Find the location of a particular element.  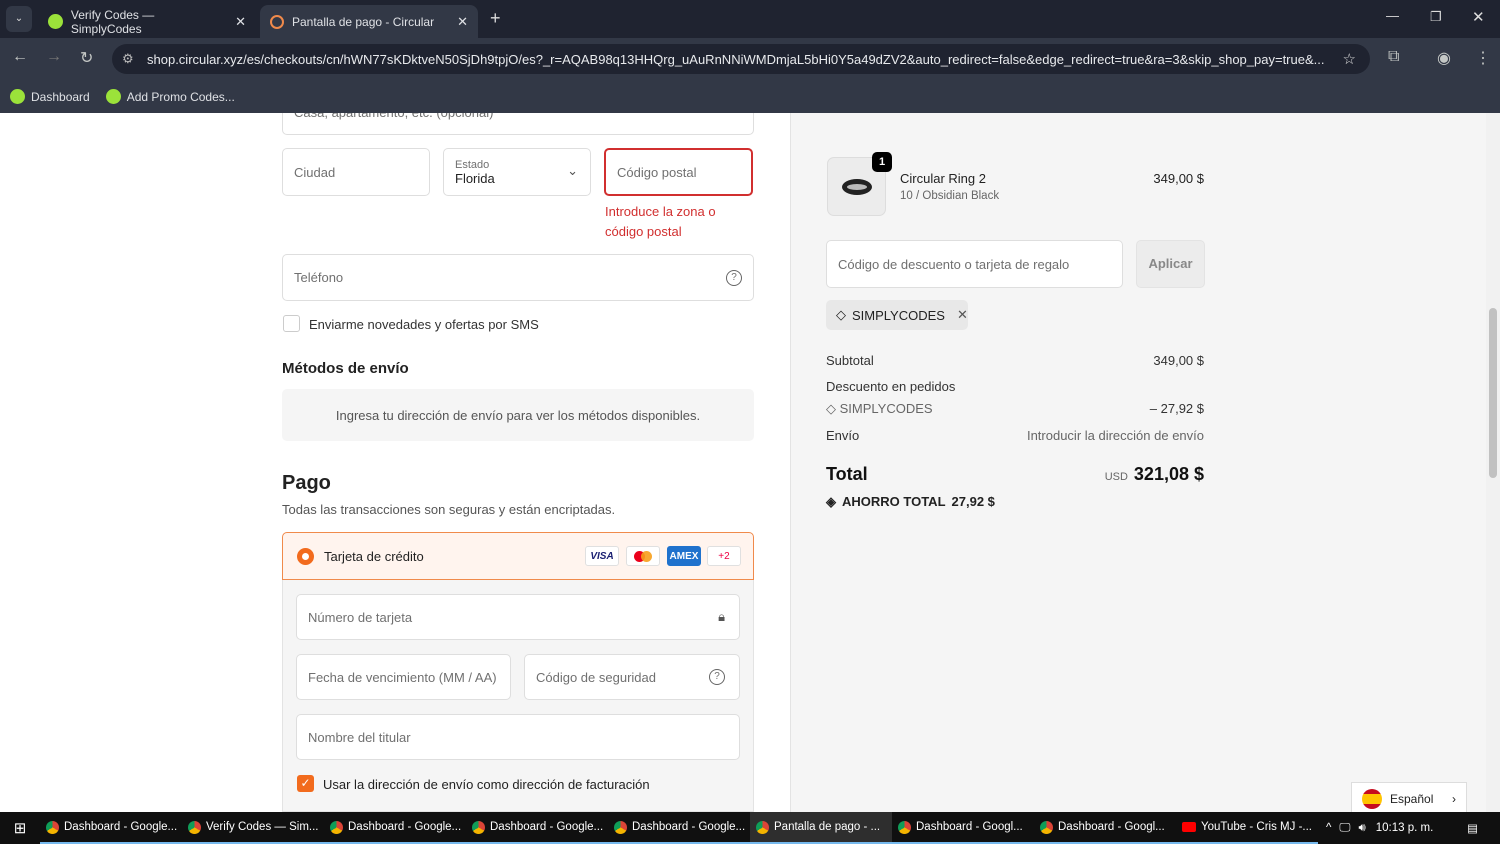

savings-value: 27,92 $ is located at coordinates (973, 501).